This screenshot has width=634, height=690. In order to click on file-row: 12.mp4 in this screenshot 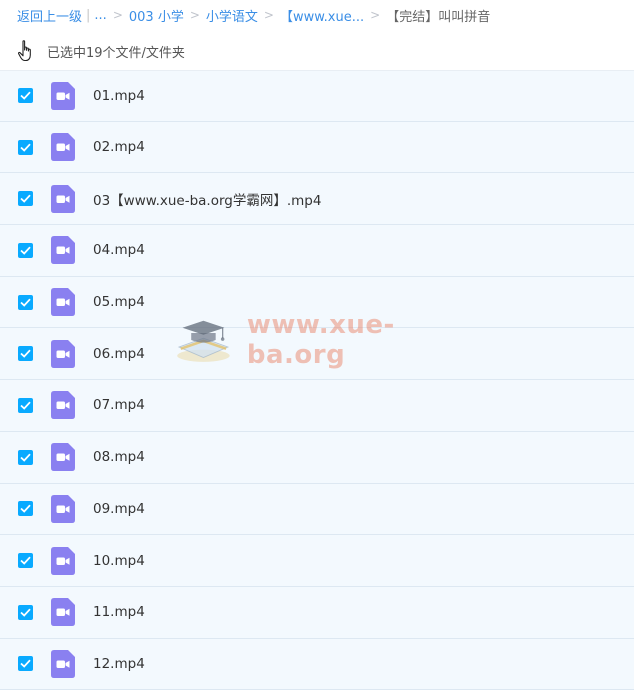, I will do `click(317, 664)`.